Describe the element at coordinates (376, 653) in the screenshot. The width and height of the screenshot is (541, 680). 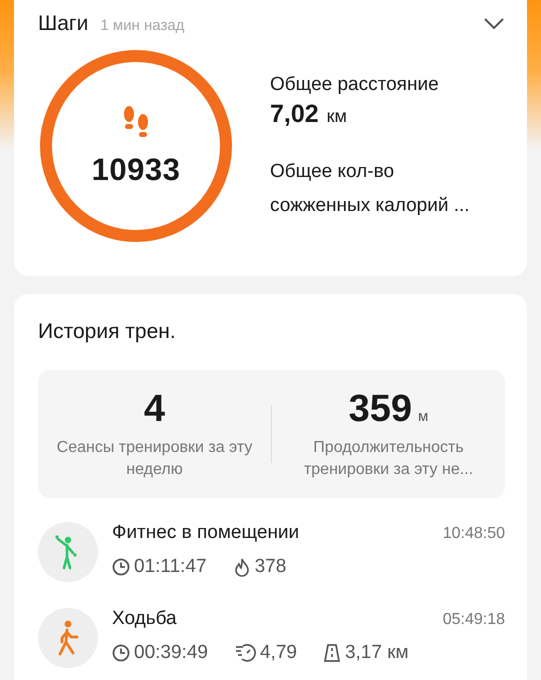
I see `metric-value: 3,17 км` at that location.